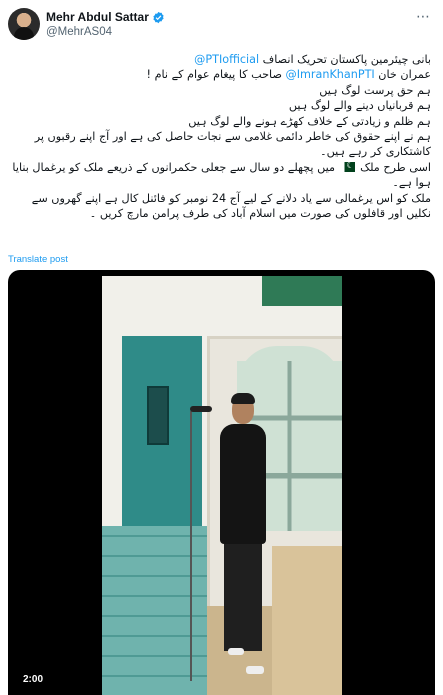 The height and width of the screenshot is (695, 443). Describe the element at coordinates (359, 106) in the screenshot. I see `post-line-4: ہم قربانیاں دینے والے لوگ ہیں` at that location.